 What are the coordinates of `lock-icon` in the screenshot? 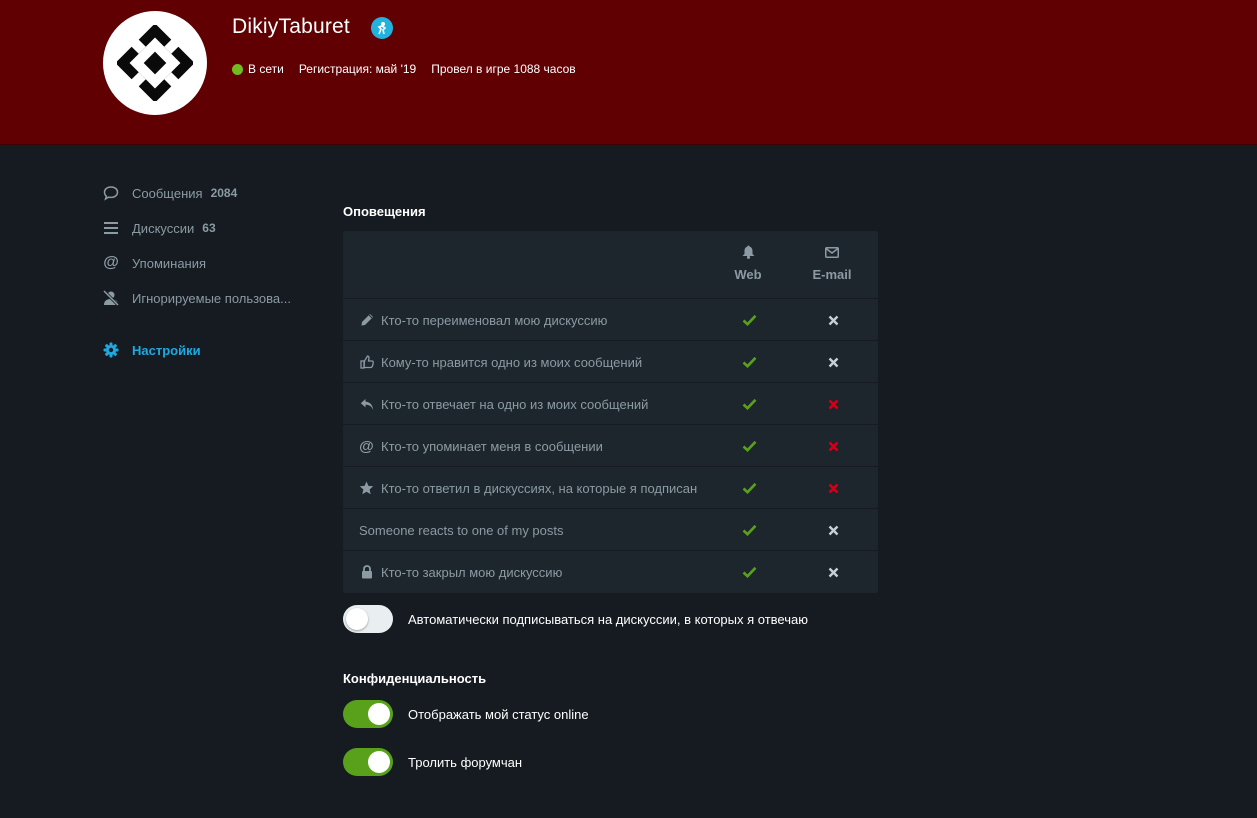 It's located at (366, 572).